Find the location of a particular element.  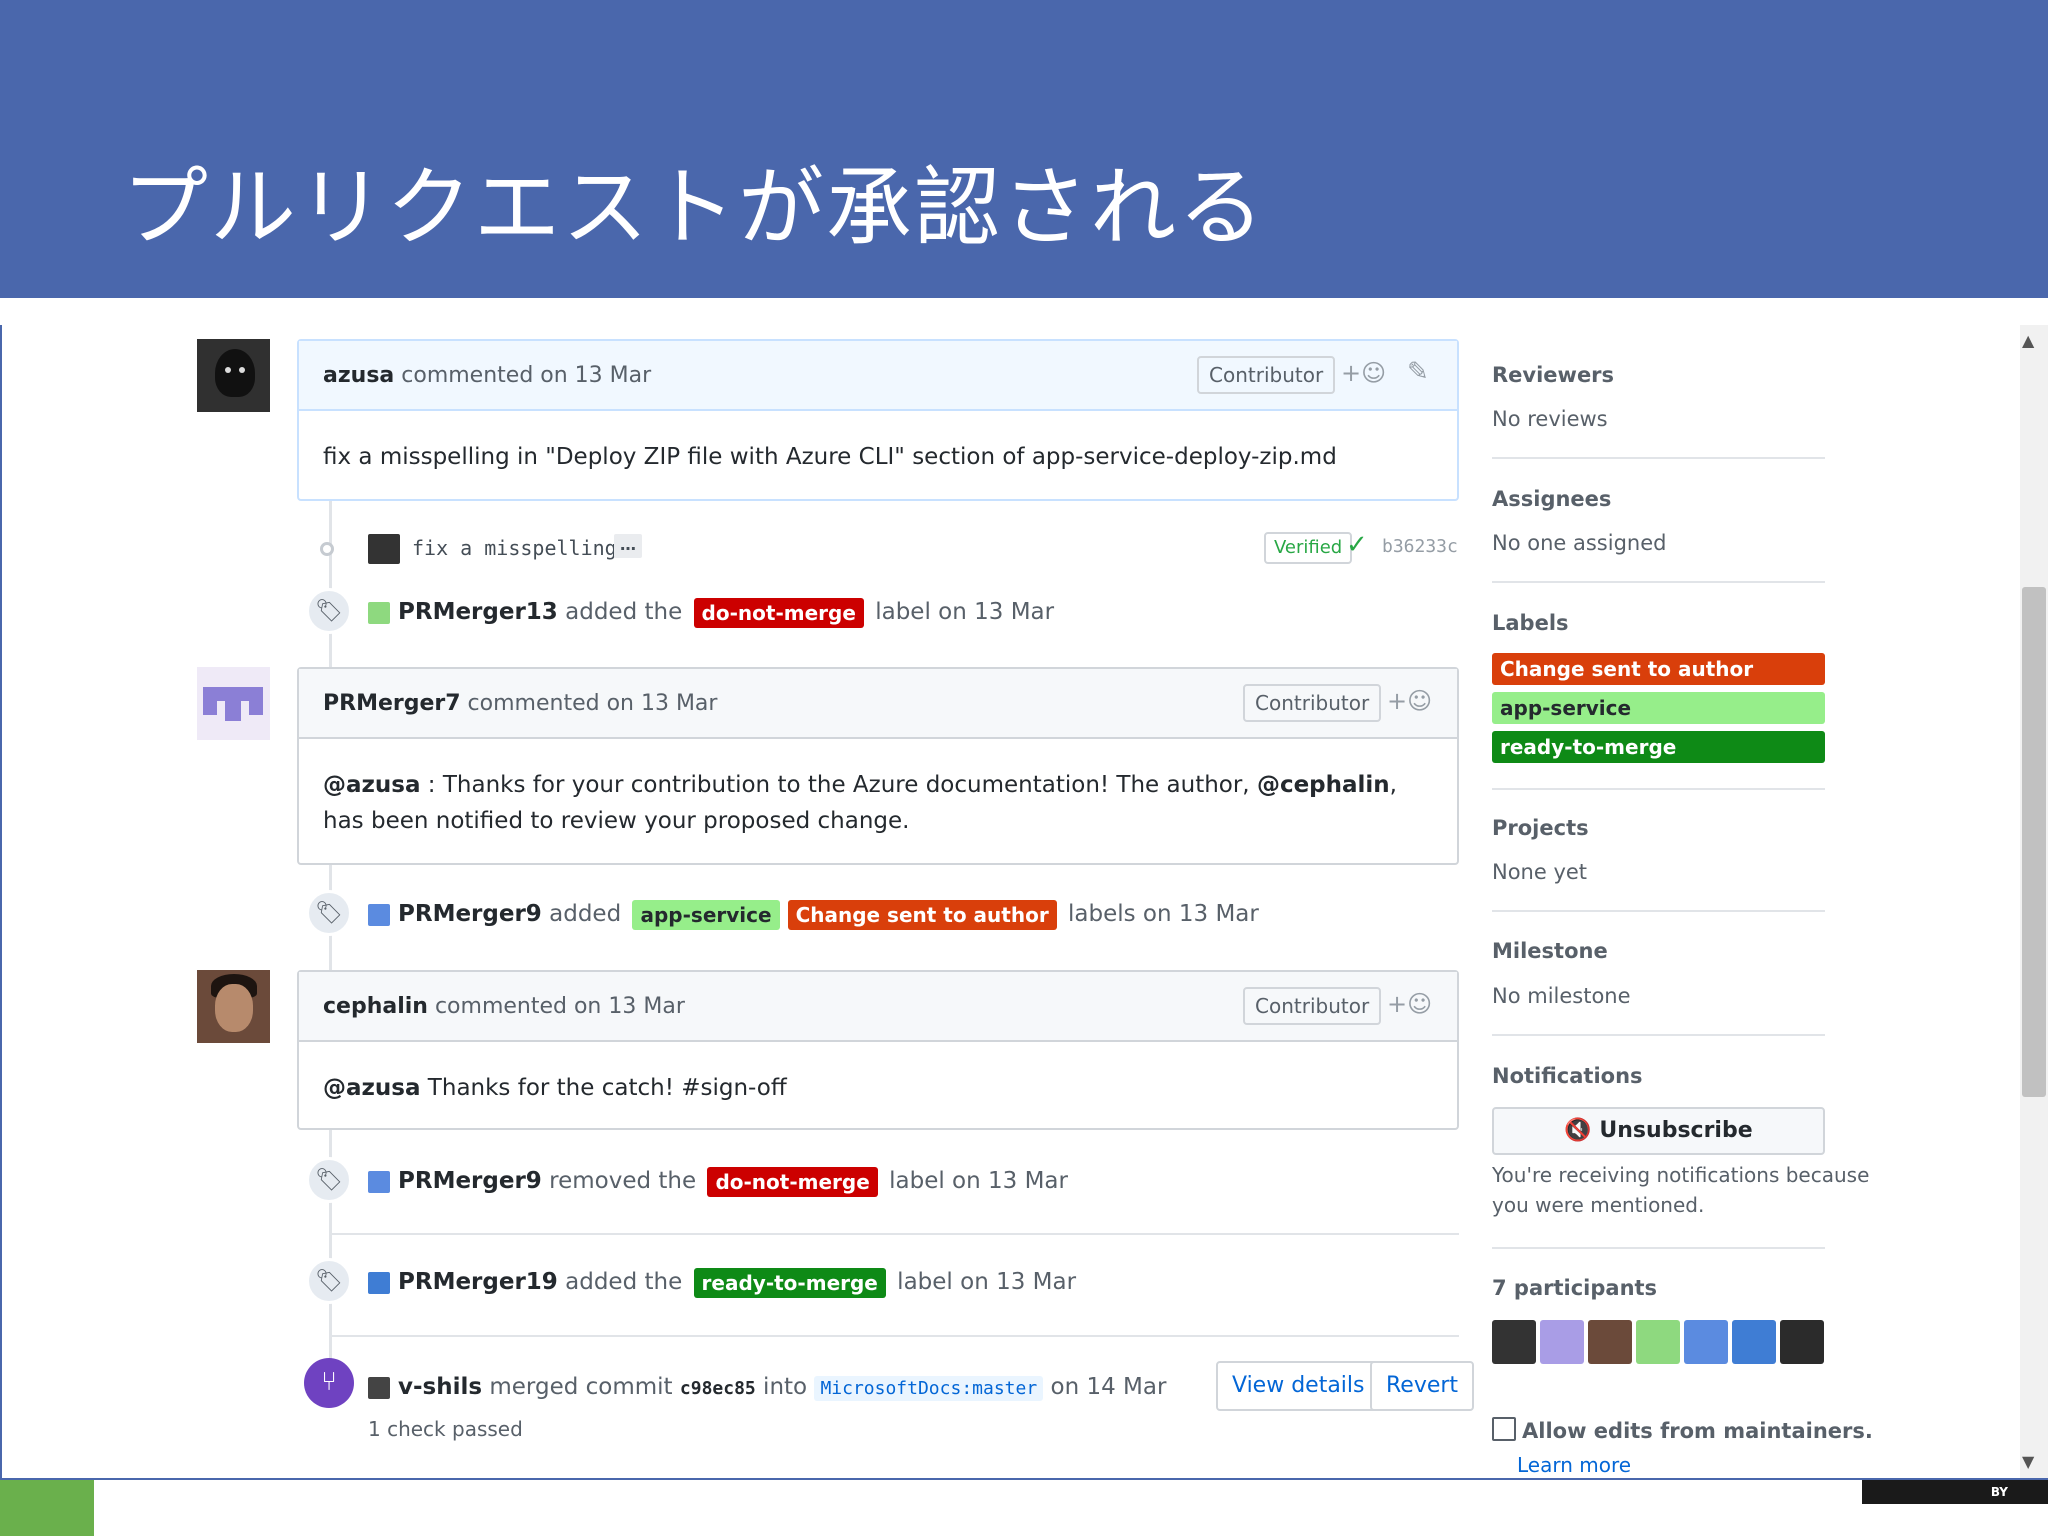

allow-edits-checkbox is located at coordinates (1504, 1429).